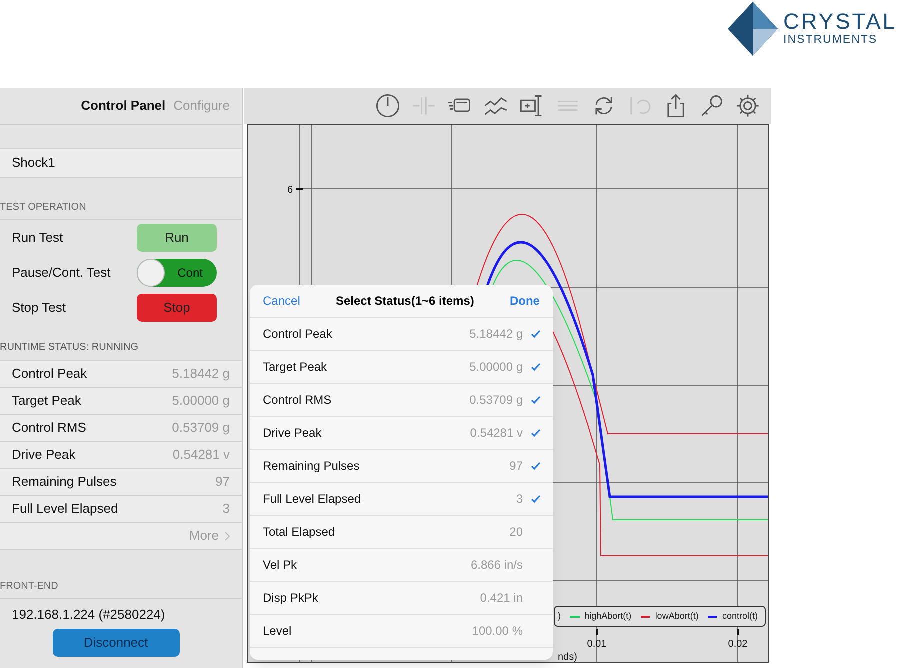 The height and width of the screenshot is (668, 901). I want to click on axis-tick-label: 0.02, so click(738, 644).